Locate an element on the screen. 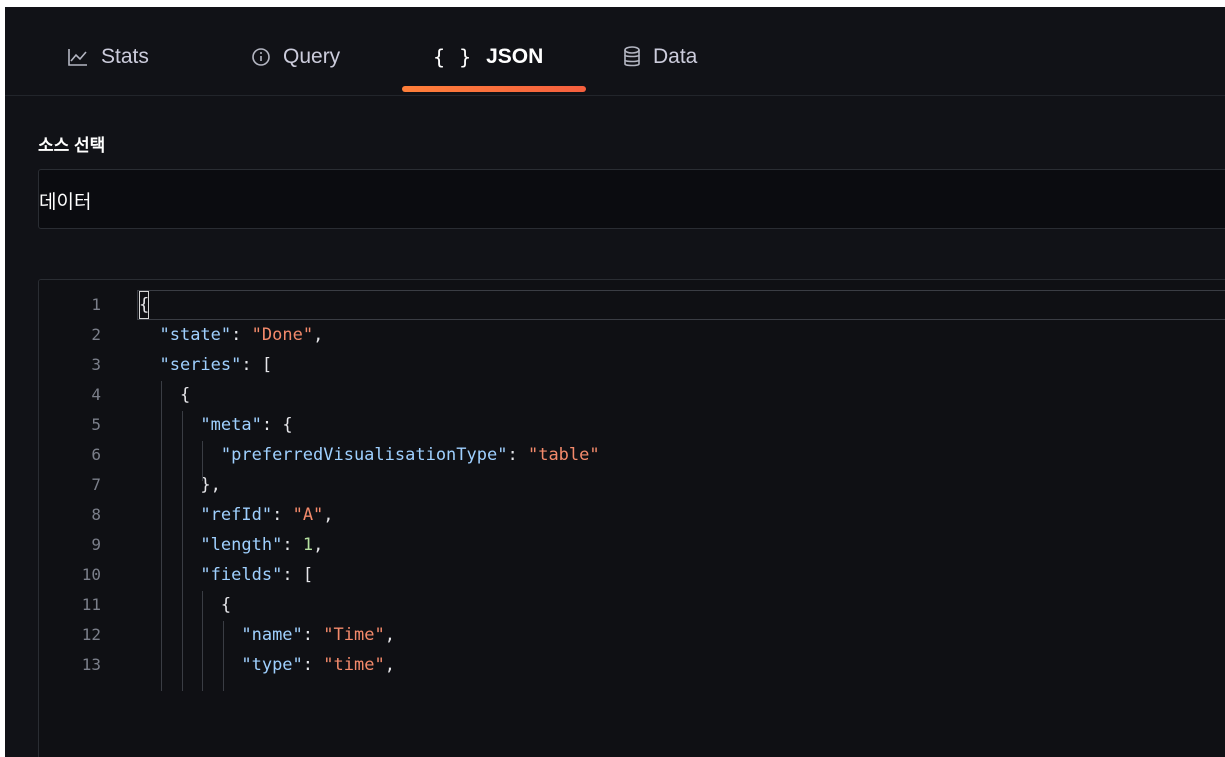  code-text: "type": "time", is located at coordinates (318, 665).